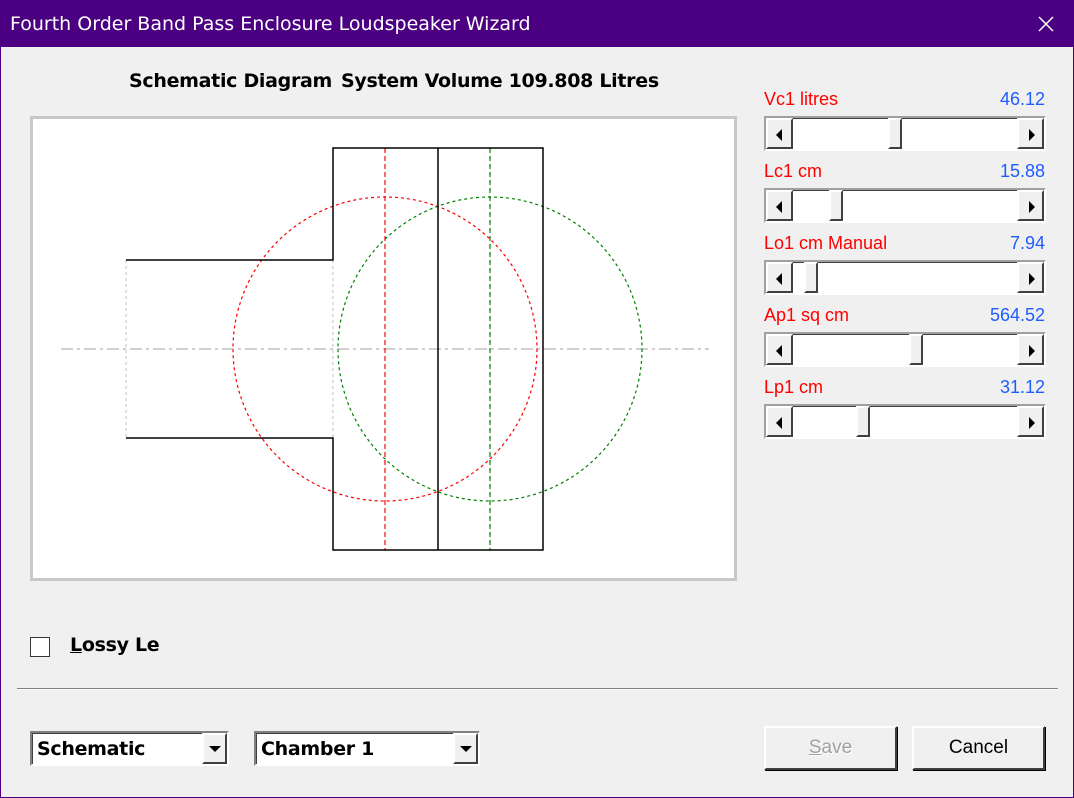  I want to click on separator, so click(537, 689).